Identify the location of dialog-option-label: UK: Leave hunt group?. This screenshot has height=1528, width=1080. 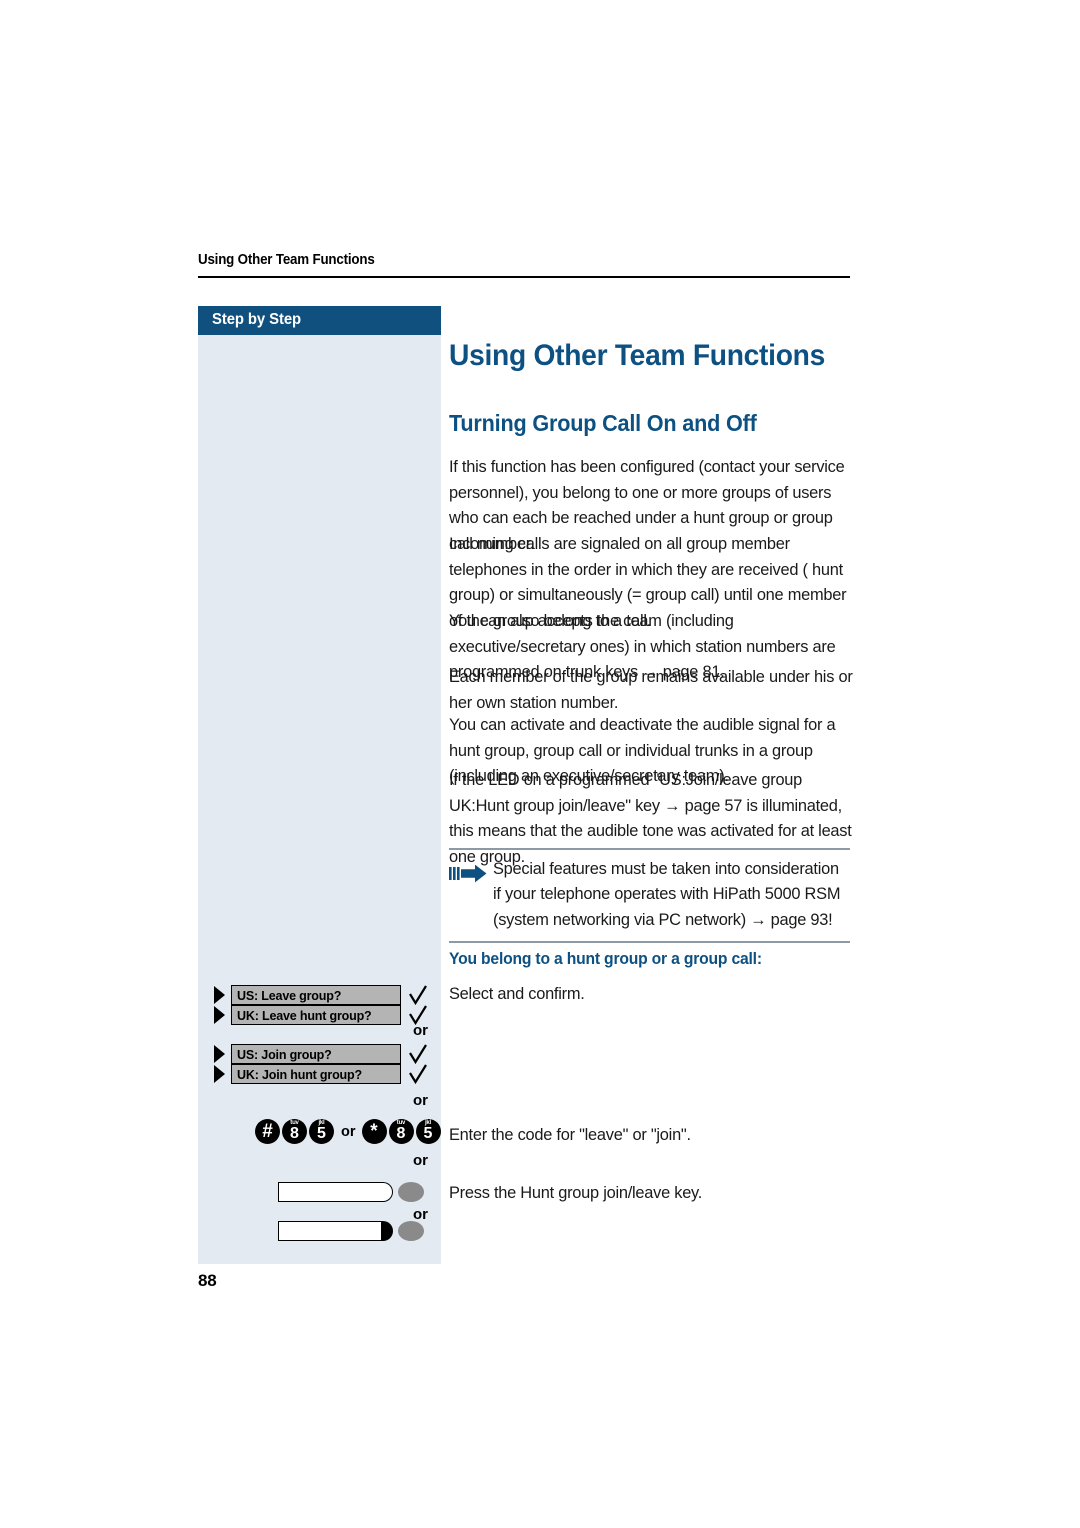
(304, 1015).